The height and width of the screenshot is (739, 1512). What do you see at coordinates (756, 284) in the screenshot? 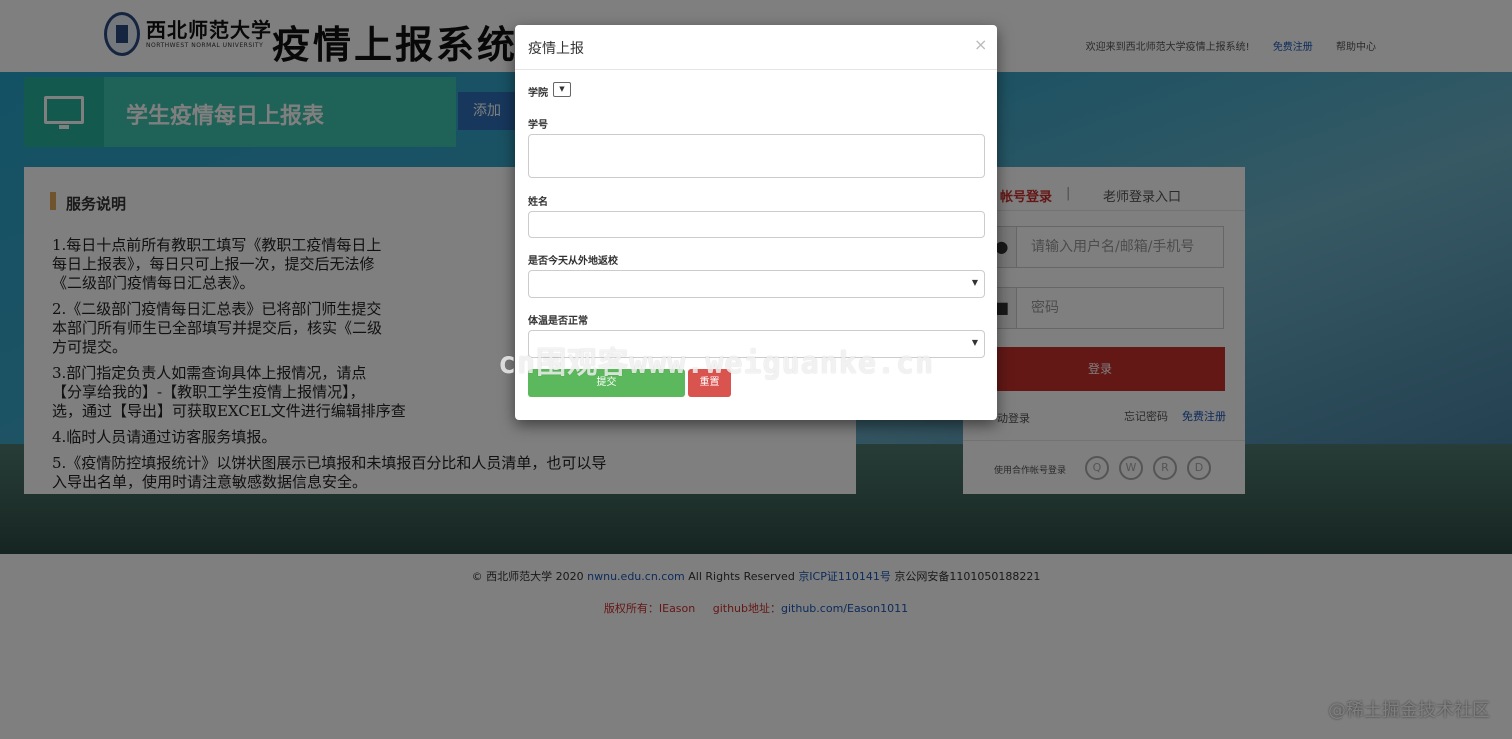
I see `return-select: ▼` at bounding box center [756, 284].